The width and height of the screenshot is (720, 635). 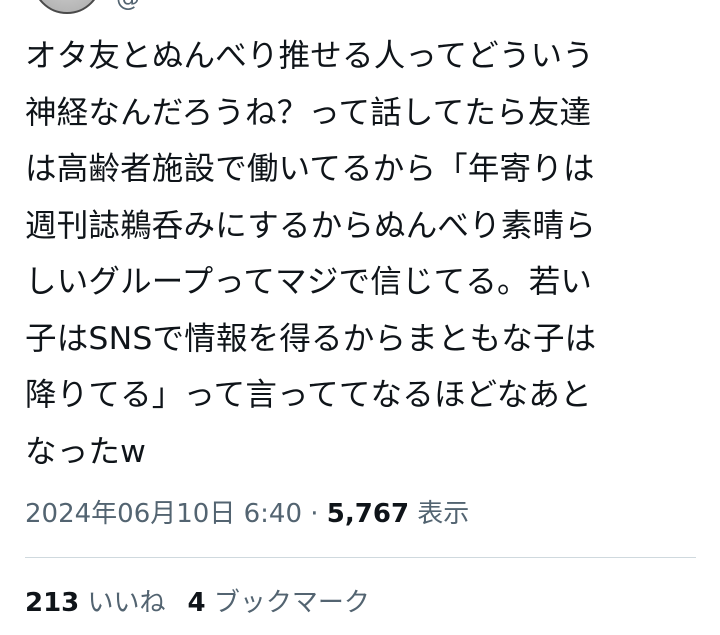 What do you see at coordinates (308, 395) in the screenshot?
I see `tweet-text-line: 降りてる」って言っててなるほどなあと` at bounding box center [308, 395].